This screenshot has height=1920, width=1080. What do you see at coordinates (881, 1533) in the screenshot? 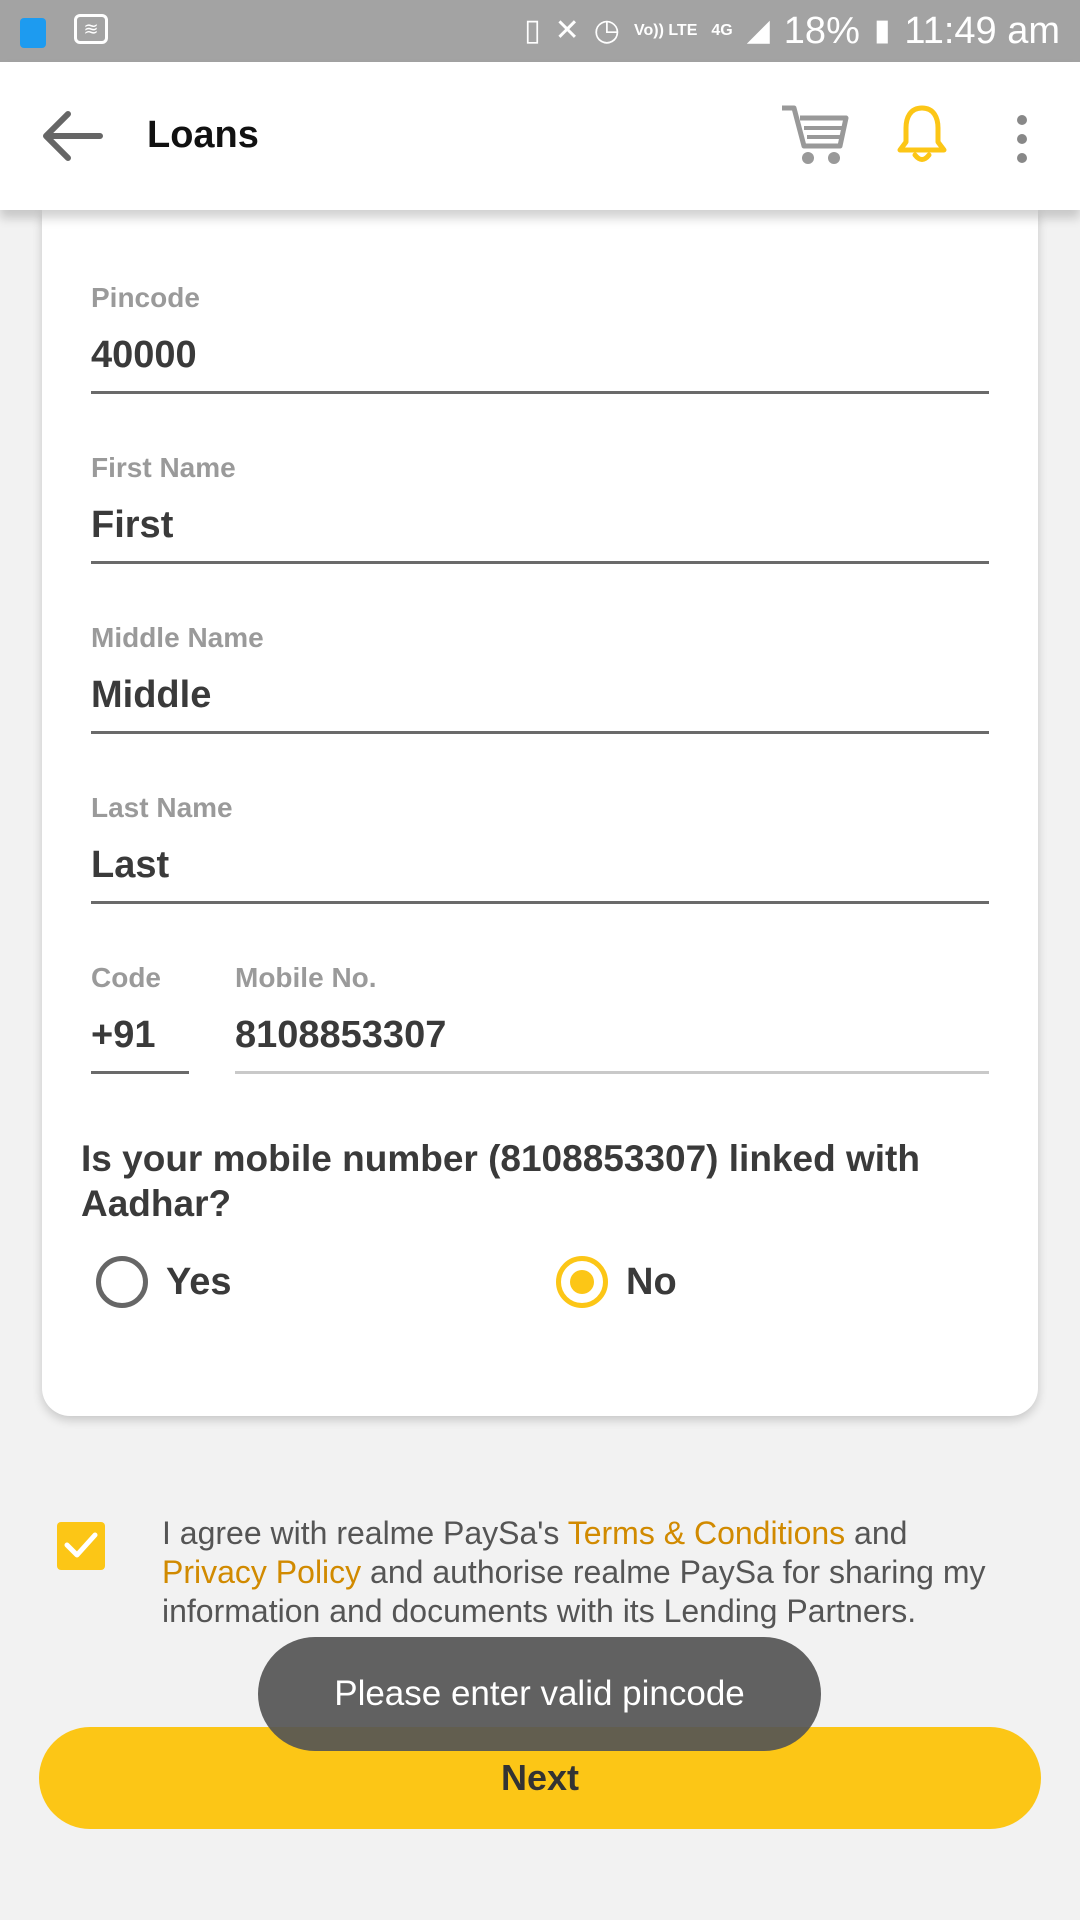
I see `agreement-text-2: and` at bounding box center [881, 1533].